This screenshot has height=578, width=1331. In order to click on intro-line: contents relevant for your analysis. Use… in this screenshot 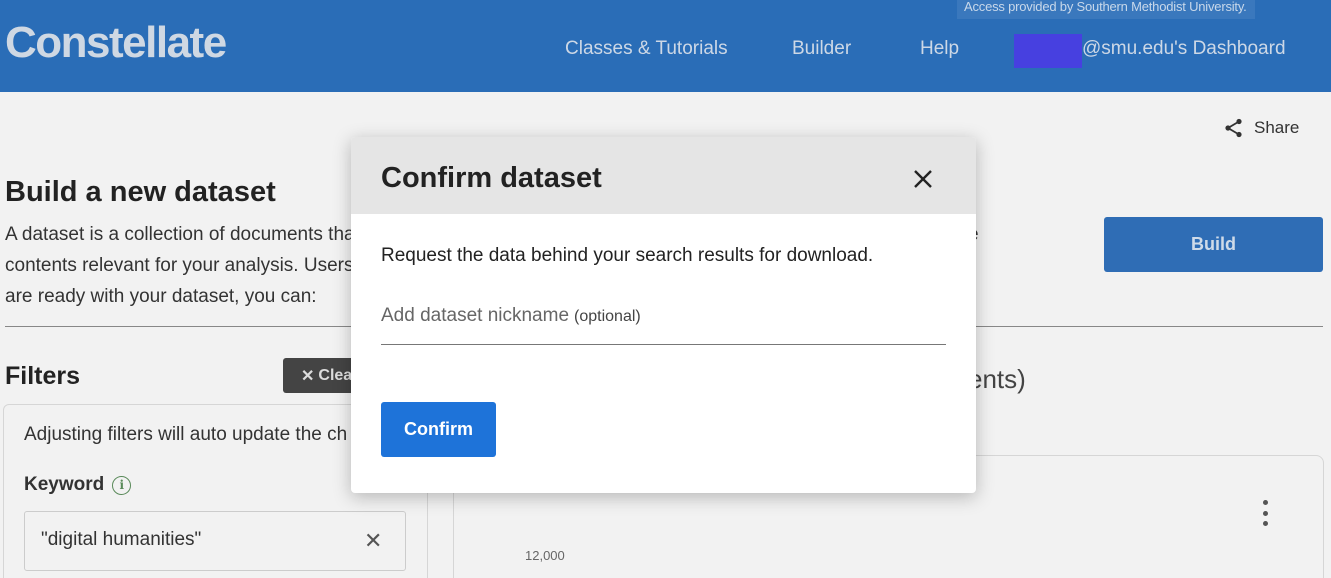, I will do `click(179, 265)`.